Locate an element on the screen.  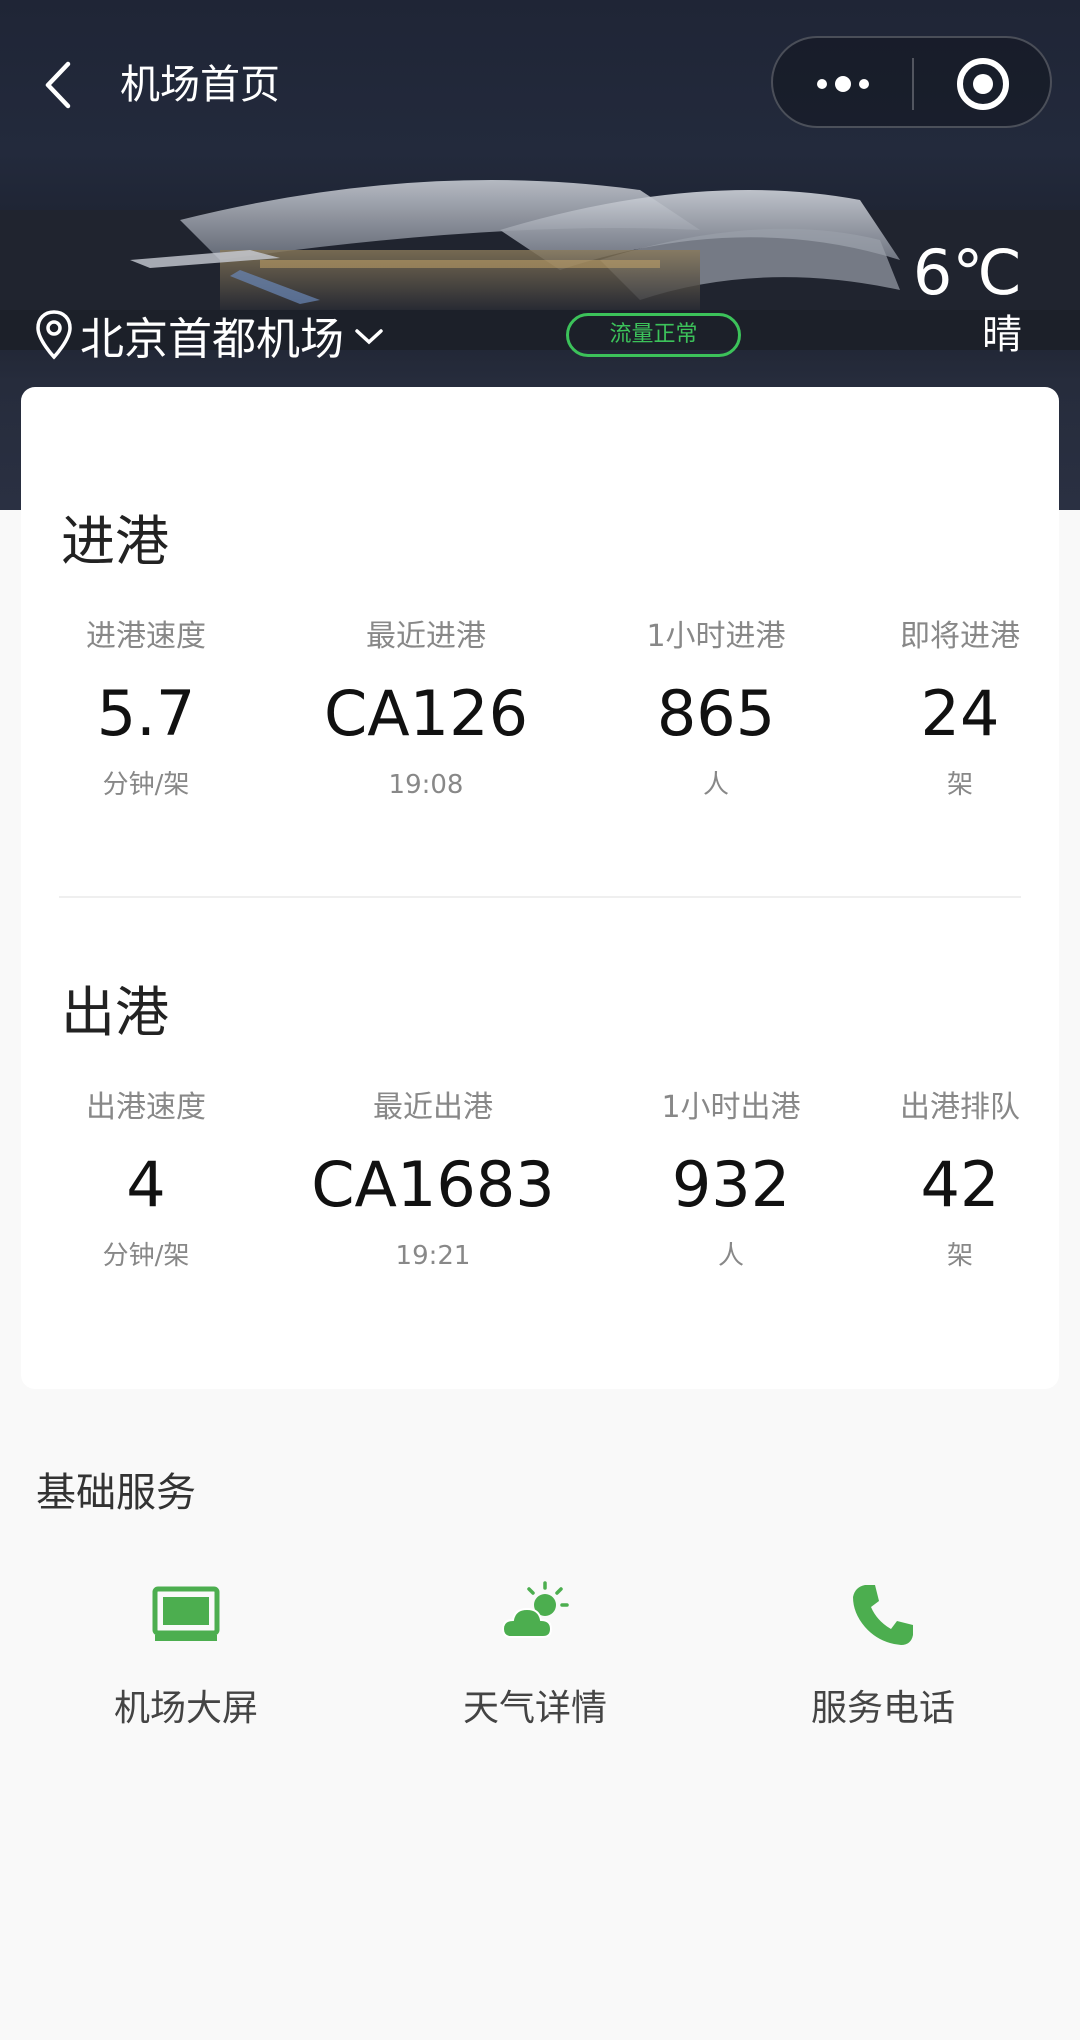
departure-title: 出港 is located at coordinates (115, 1012).